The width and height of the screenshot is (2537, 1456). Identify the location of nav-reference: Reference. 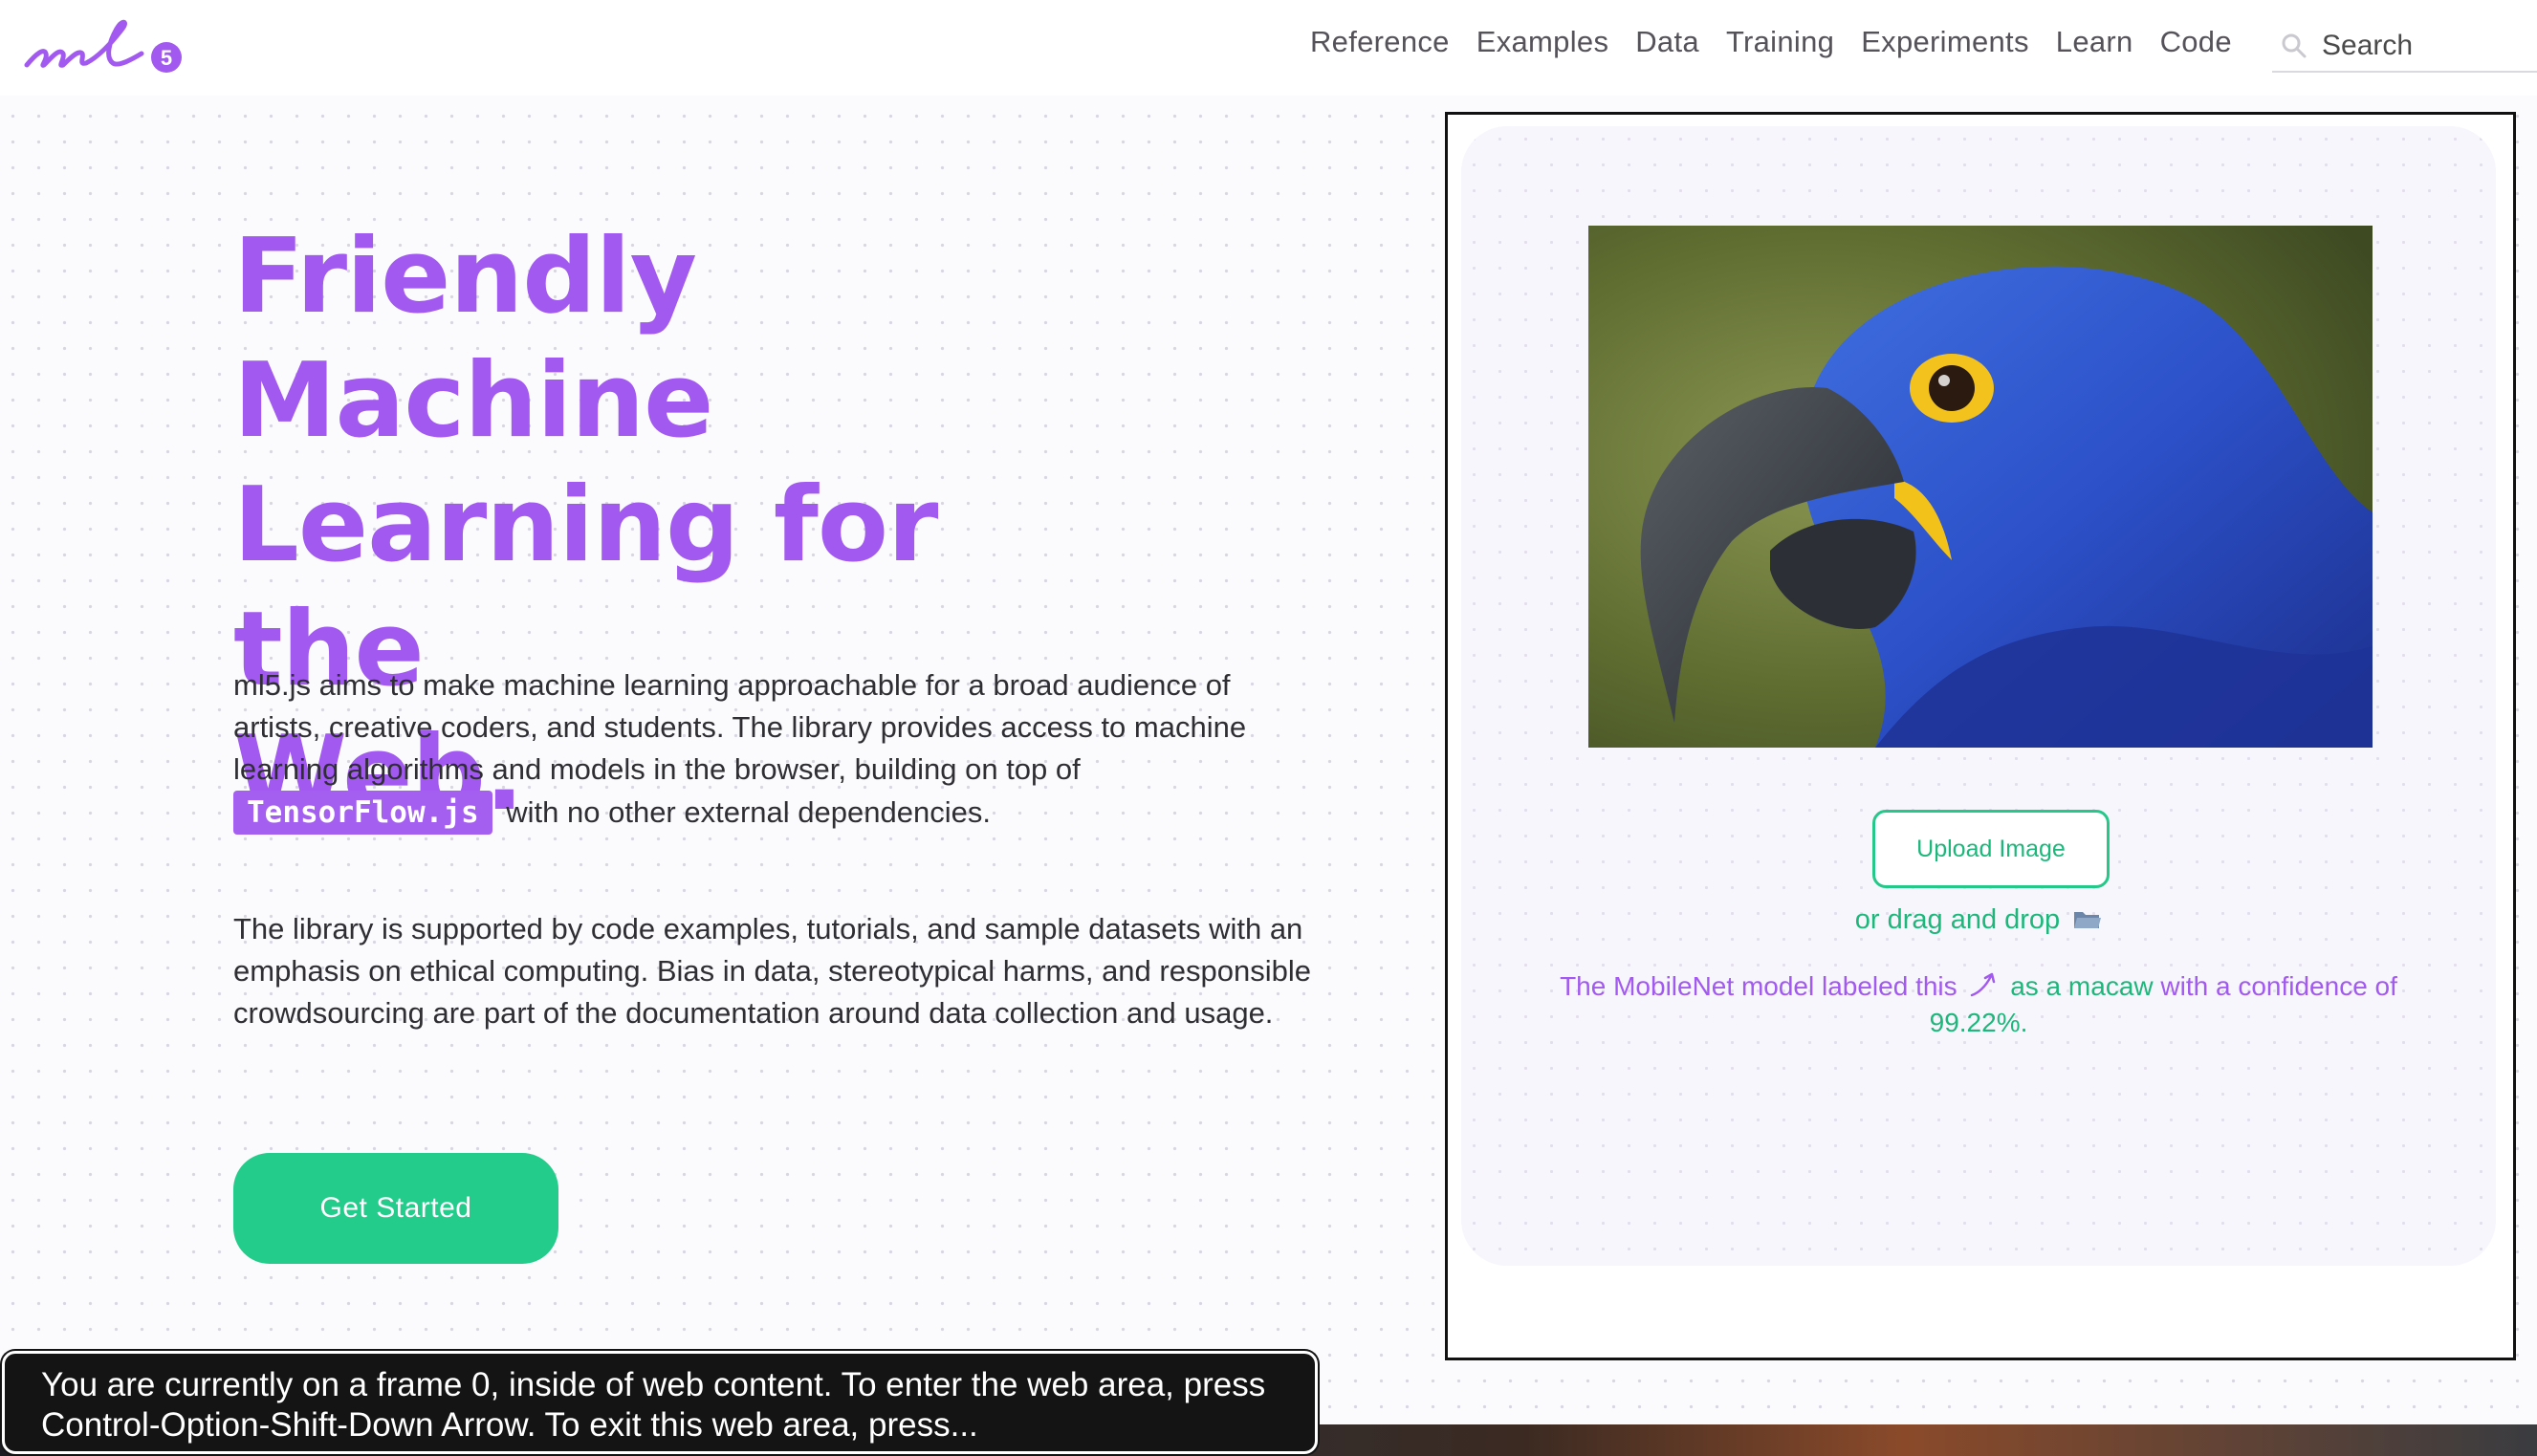
(1380, 42).